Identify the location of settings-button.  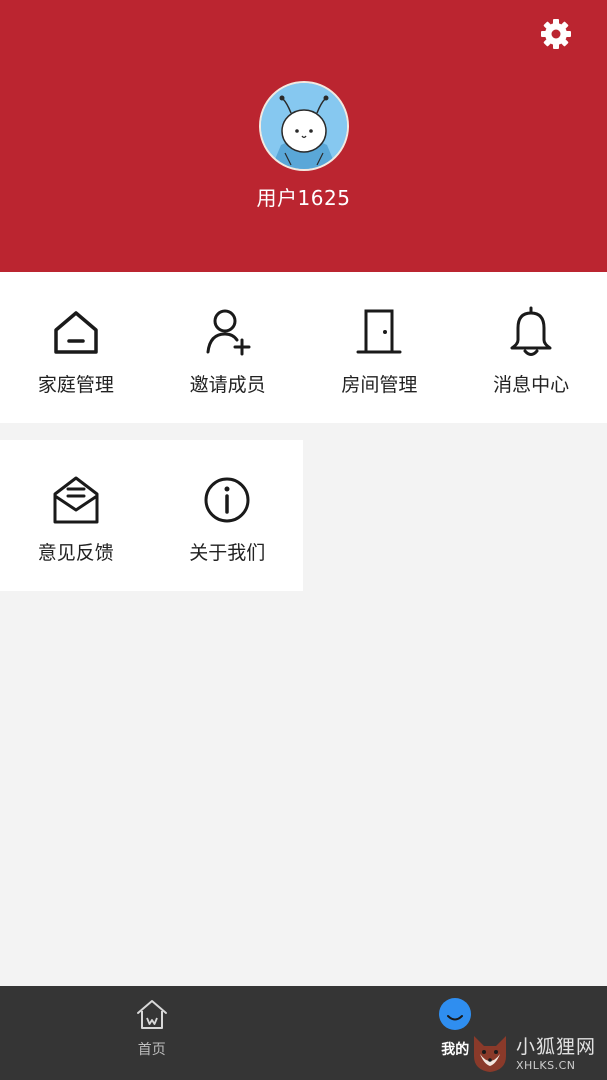
(556, 34).